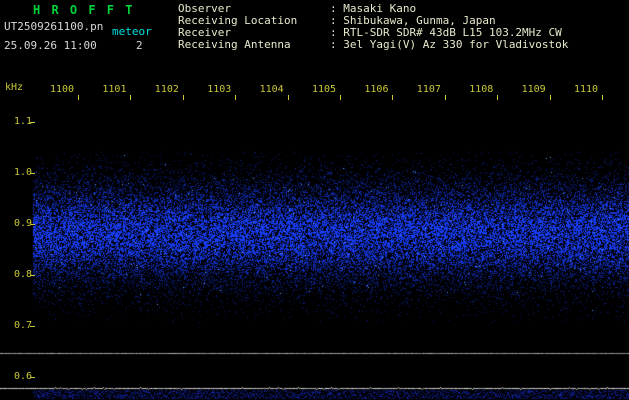 The width and height of the screenshot is (629, 400). Describe the element at coordinates (62, 89) in the screenshot. I see `x-tick-label: 1100` at that location.